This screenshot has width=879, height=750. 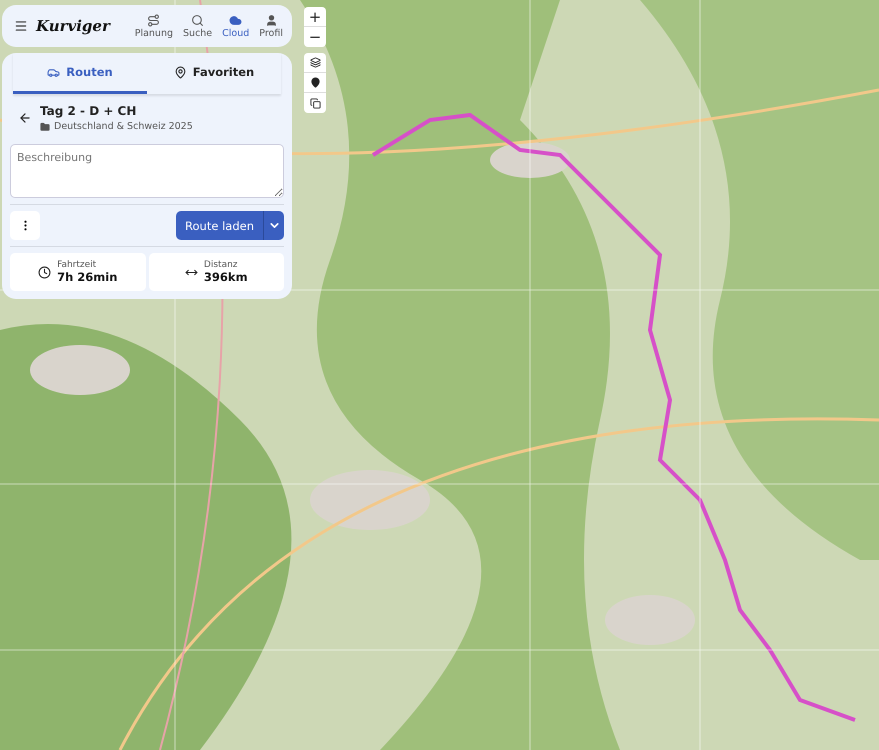 What do you see at coordinates (221, 265) in the screenshot?
I see `stat-label: Distanz` at bounding box center [221, 265].